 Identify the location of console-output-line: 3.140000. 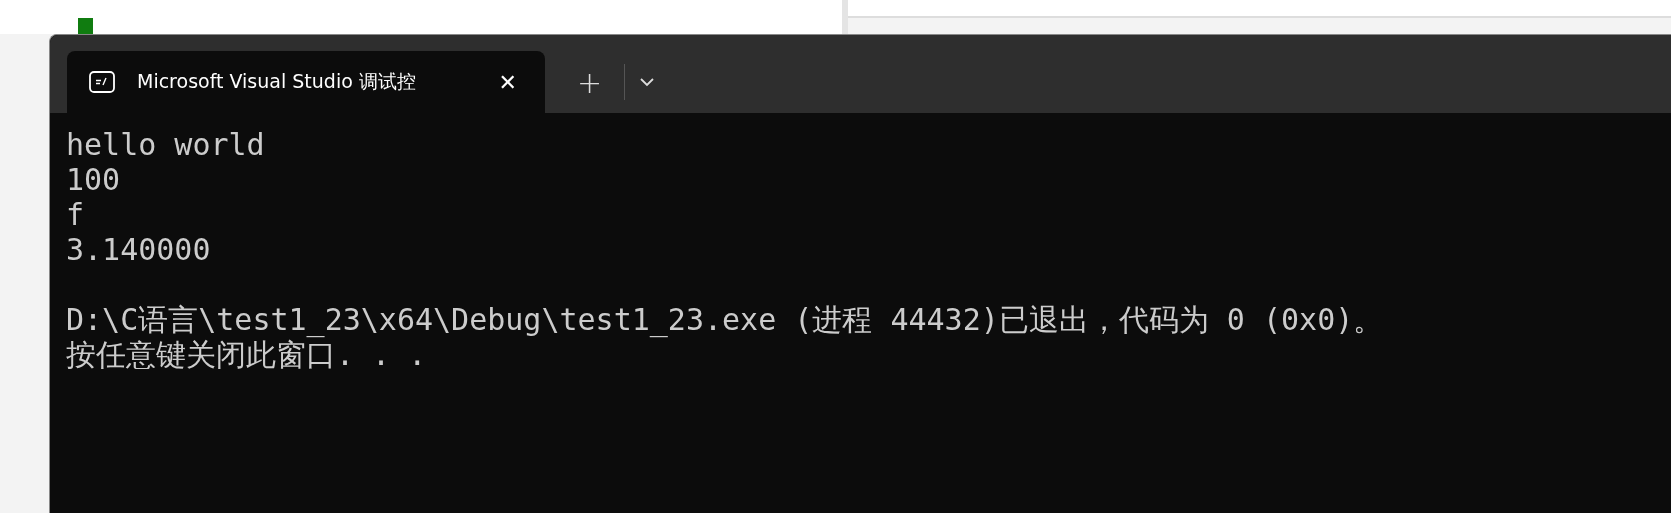
(139, 249).